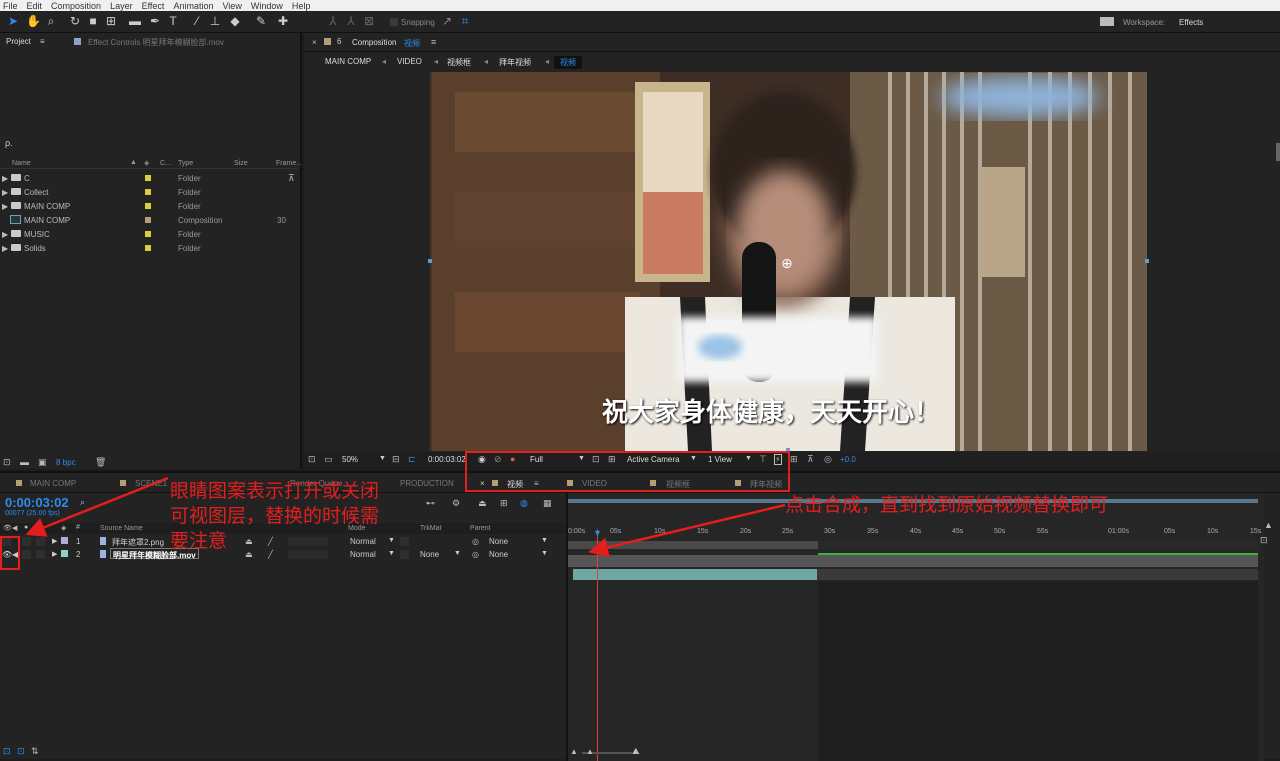  What do you see at coordinates (1264, 540) in the screenshot?
I see `comp-button-icon: ⊡` at bounding box center [1264, 540].